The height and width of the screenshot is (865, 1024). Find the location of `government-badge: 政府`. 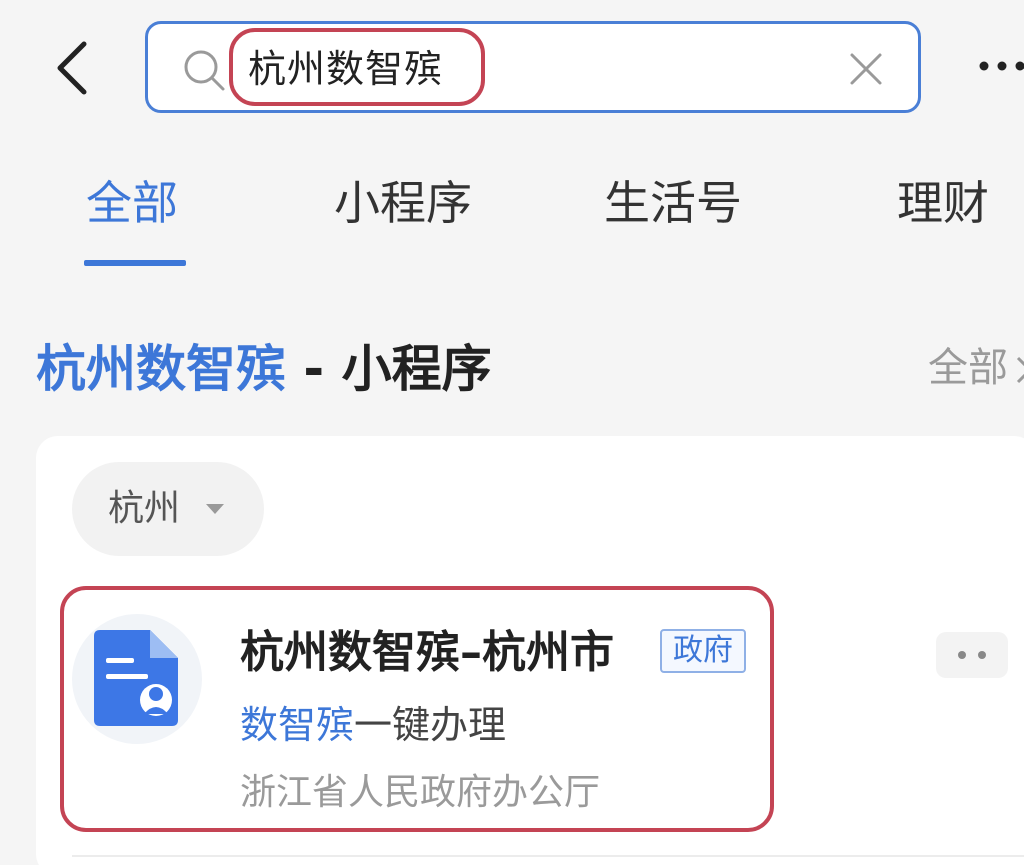

government-badge: 政府 is located at coordinates (703, 651).